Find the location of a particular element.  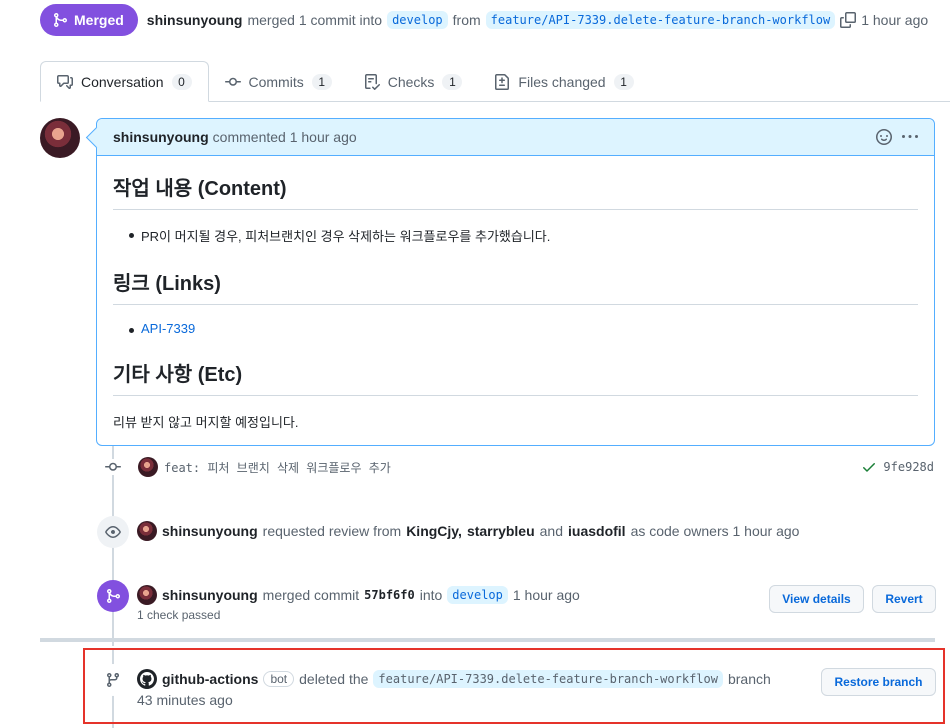

tab-conversation-label: Conversation is located at coordinates (122, 81).